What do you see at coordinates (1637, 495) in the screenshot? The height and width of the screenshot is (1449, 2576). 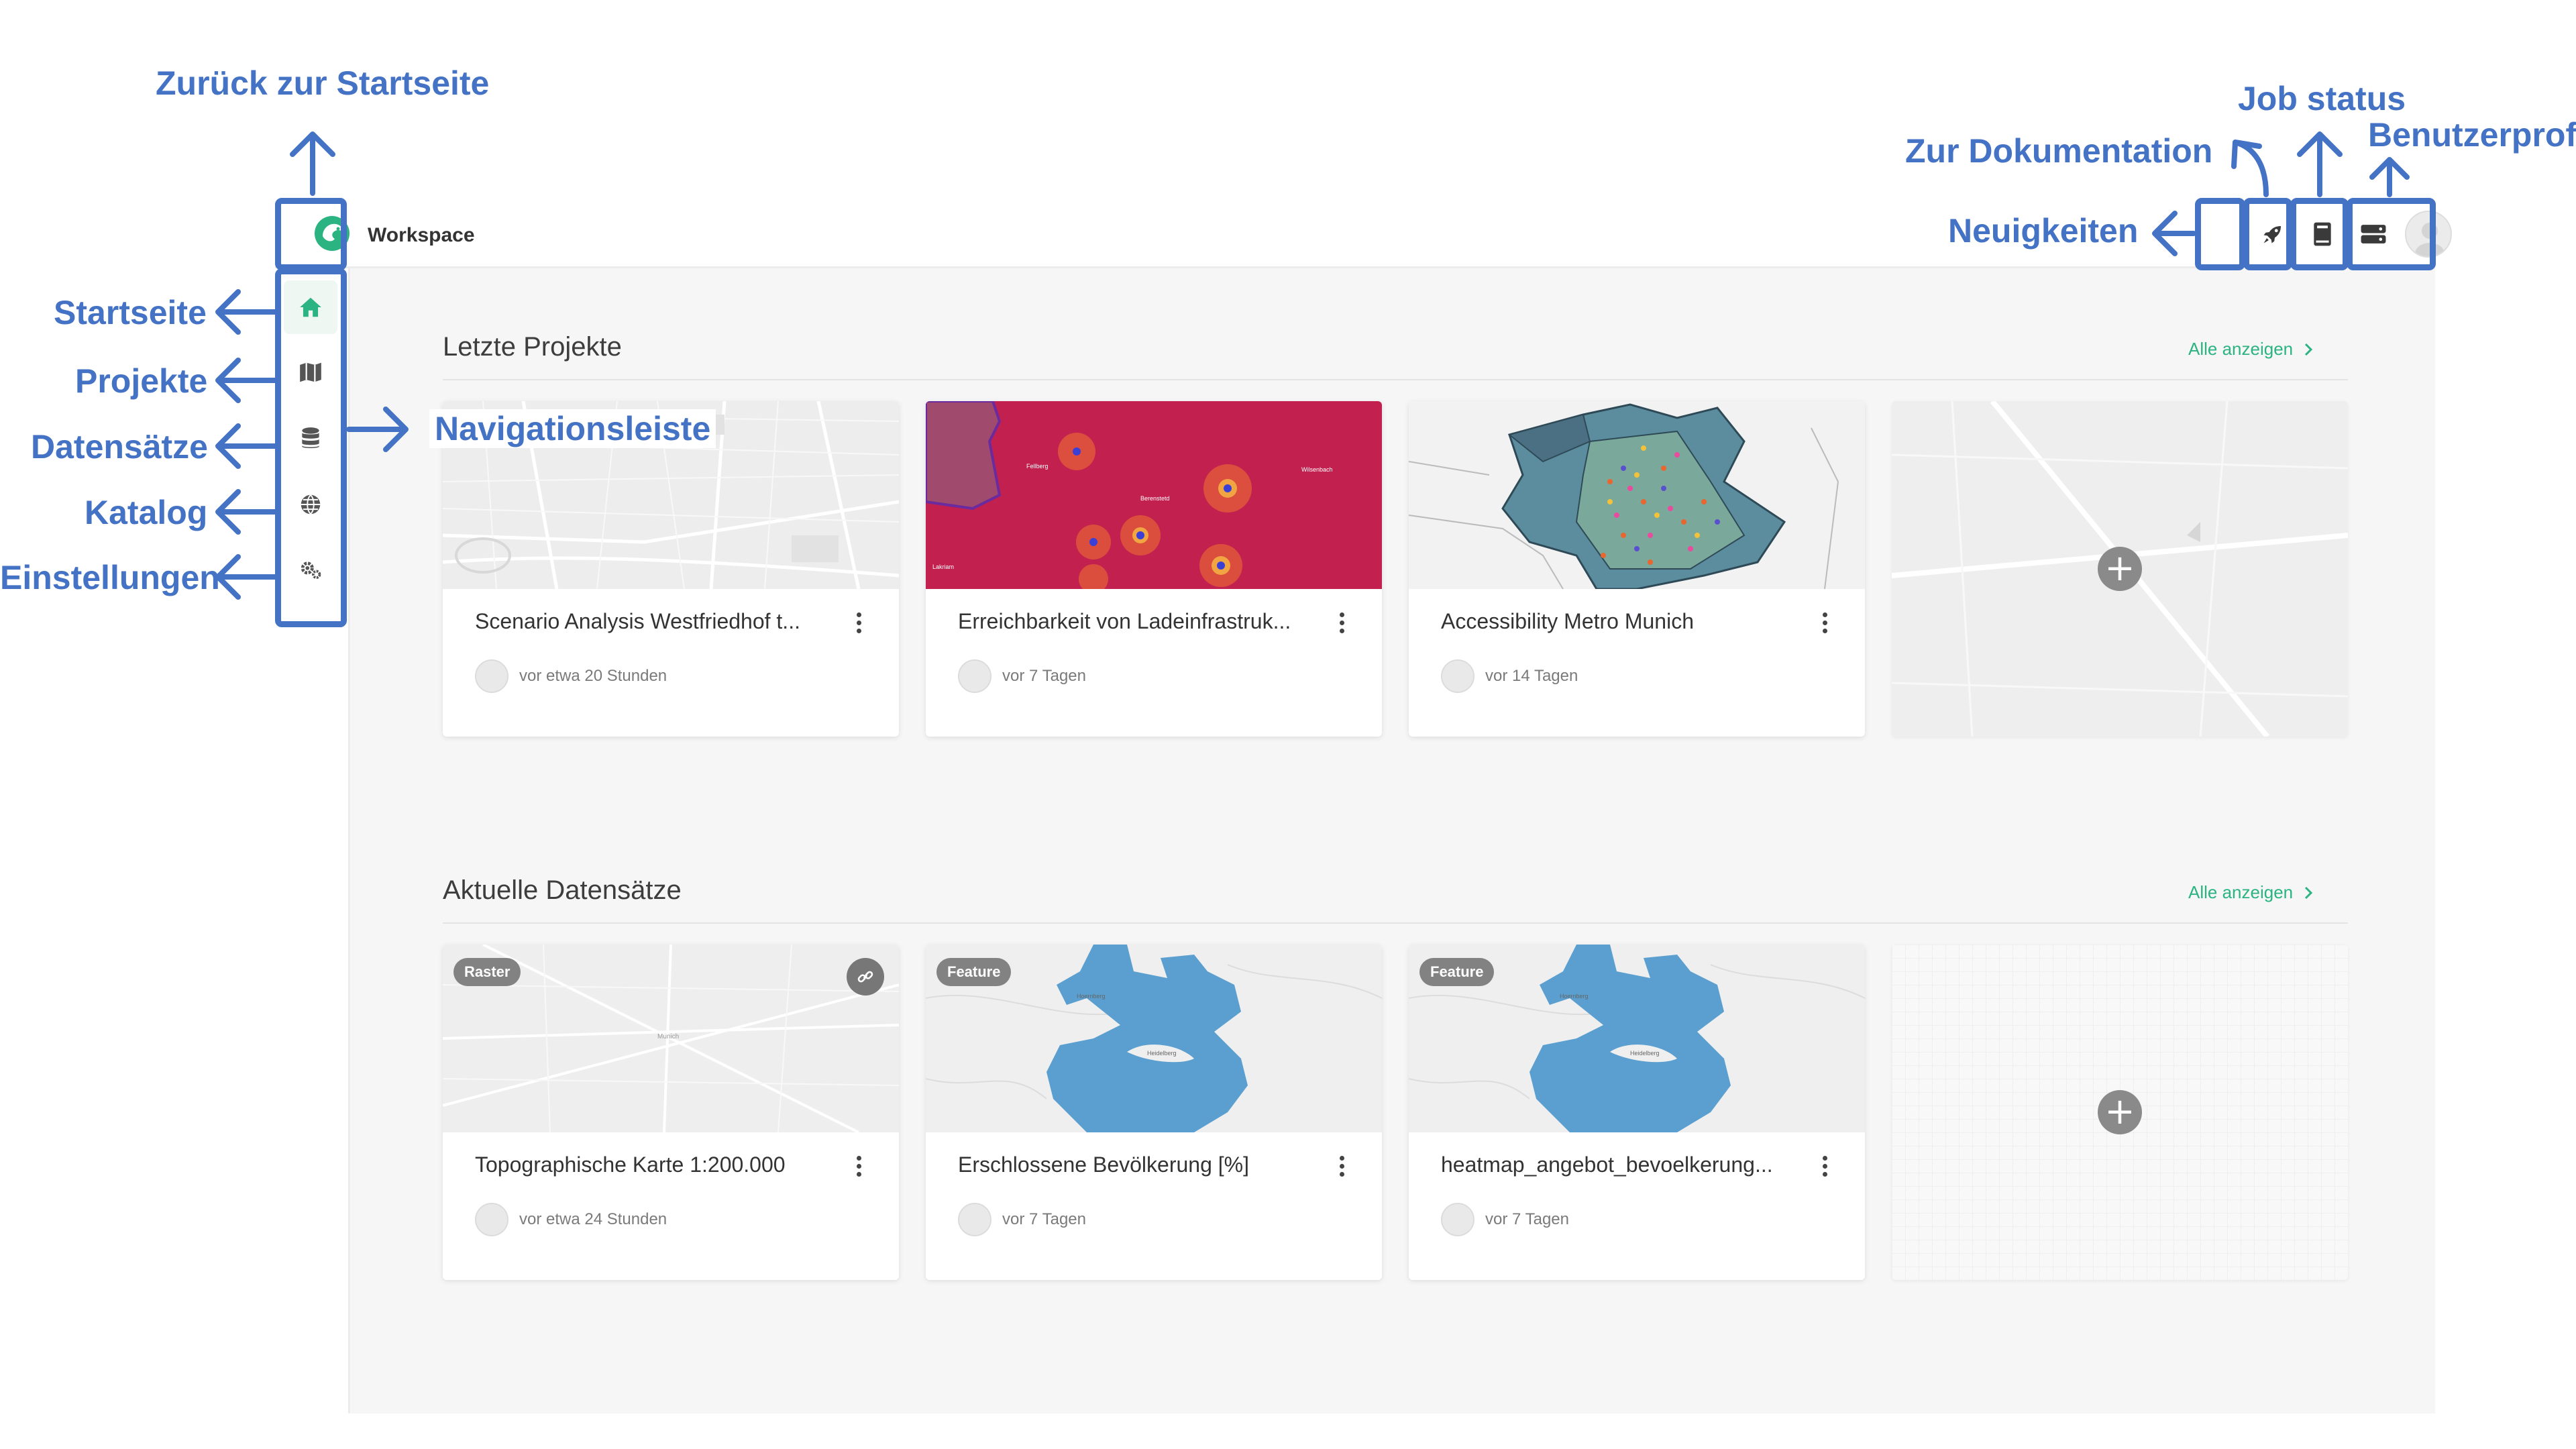 I see `project-thumbnail-district-map` at bounding box center [1637, 495].